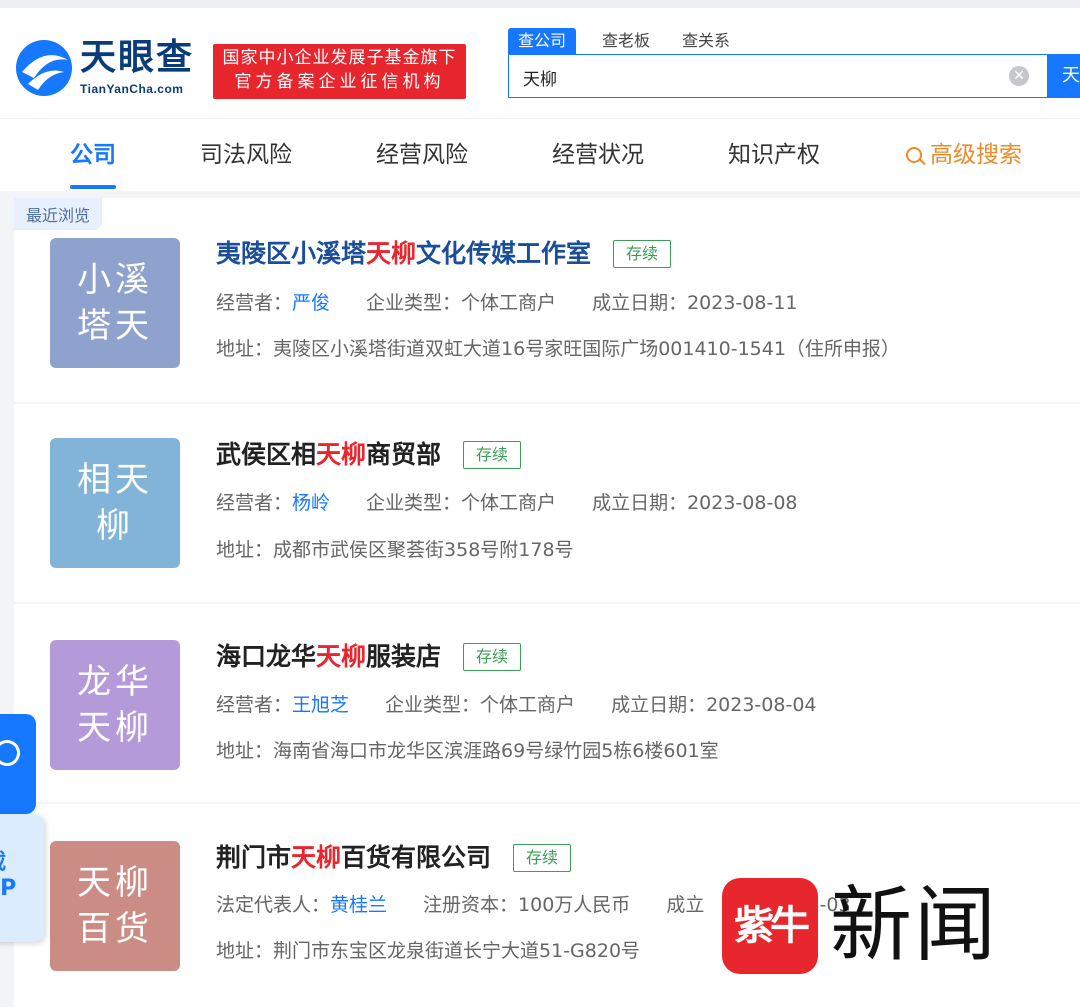 This screenshot has height=1007, width=1080. What do you see at coordinates (3, 860) in the screenshot?
I see `download-label: 载` at bounding box center [3, 860].